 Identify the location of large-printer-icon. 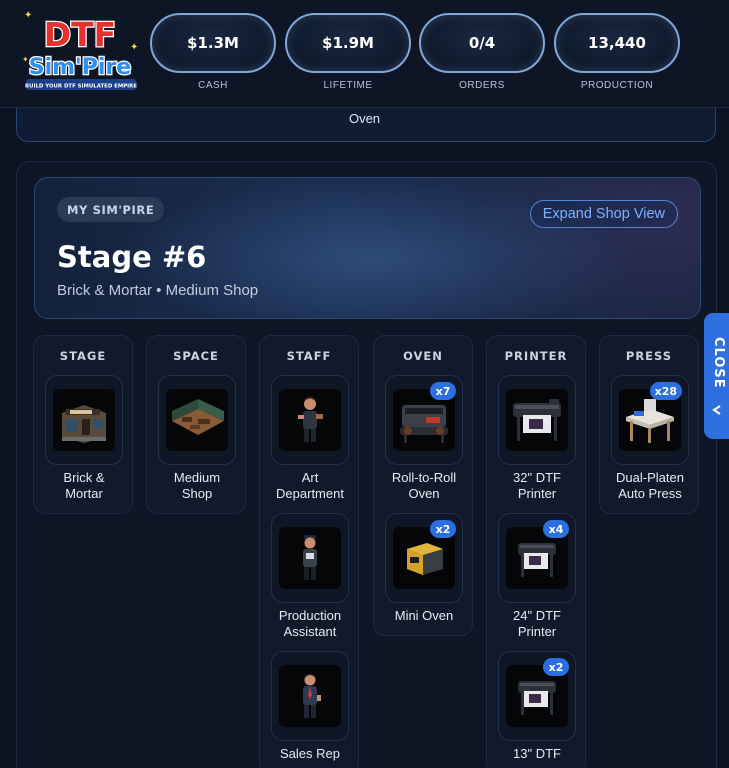
(537, 420).